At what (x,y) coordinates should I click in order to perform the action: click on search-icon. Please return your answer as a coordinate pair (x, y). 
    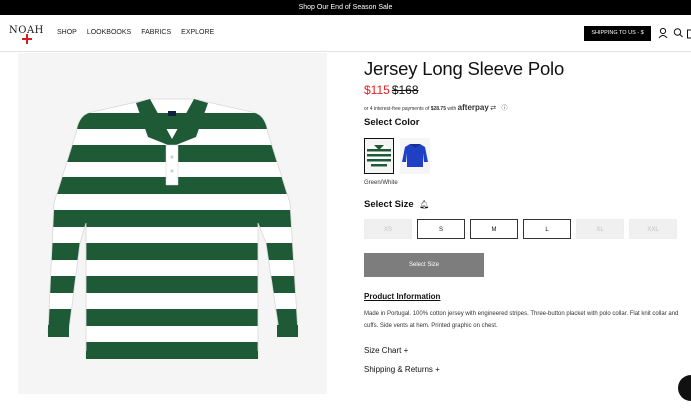
    Looking at the image, I should click on (678, 33).